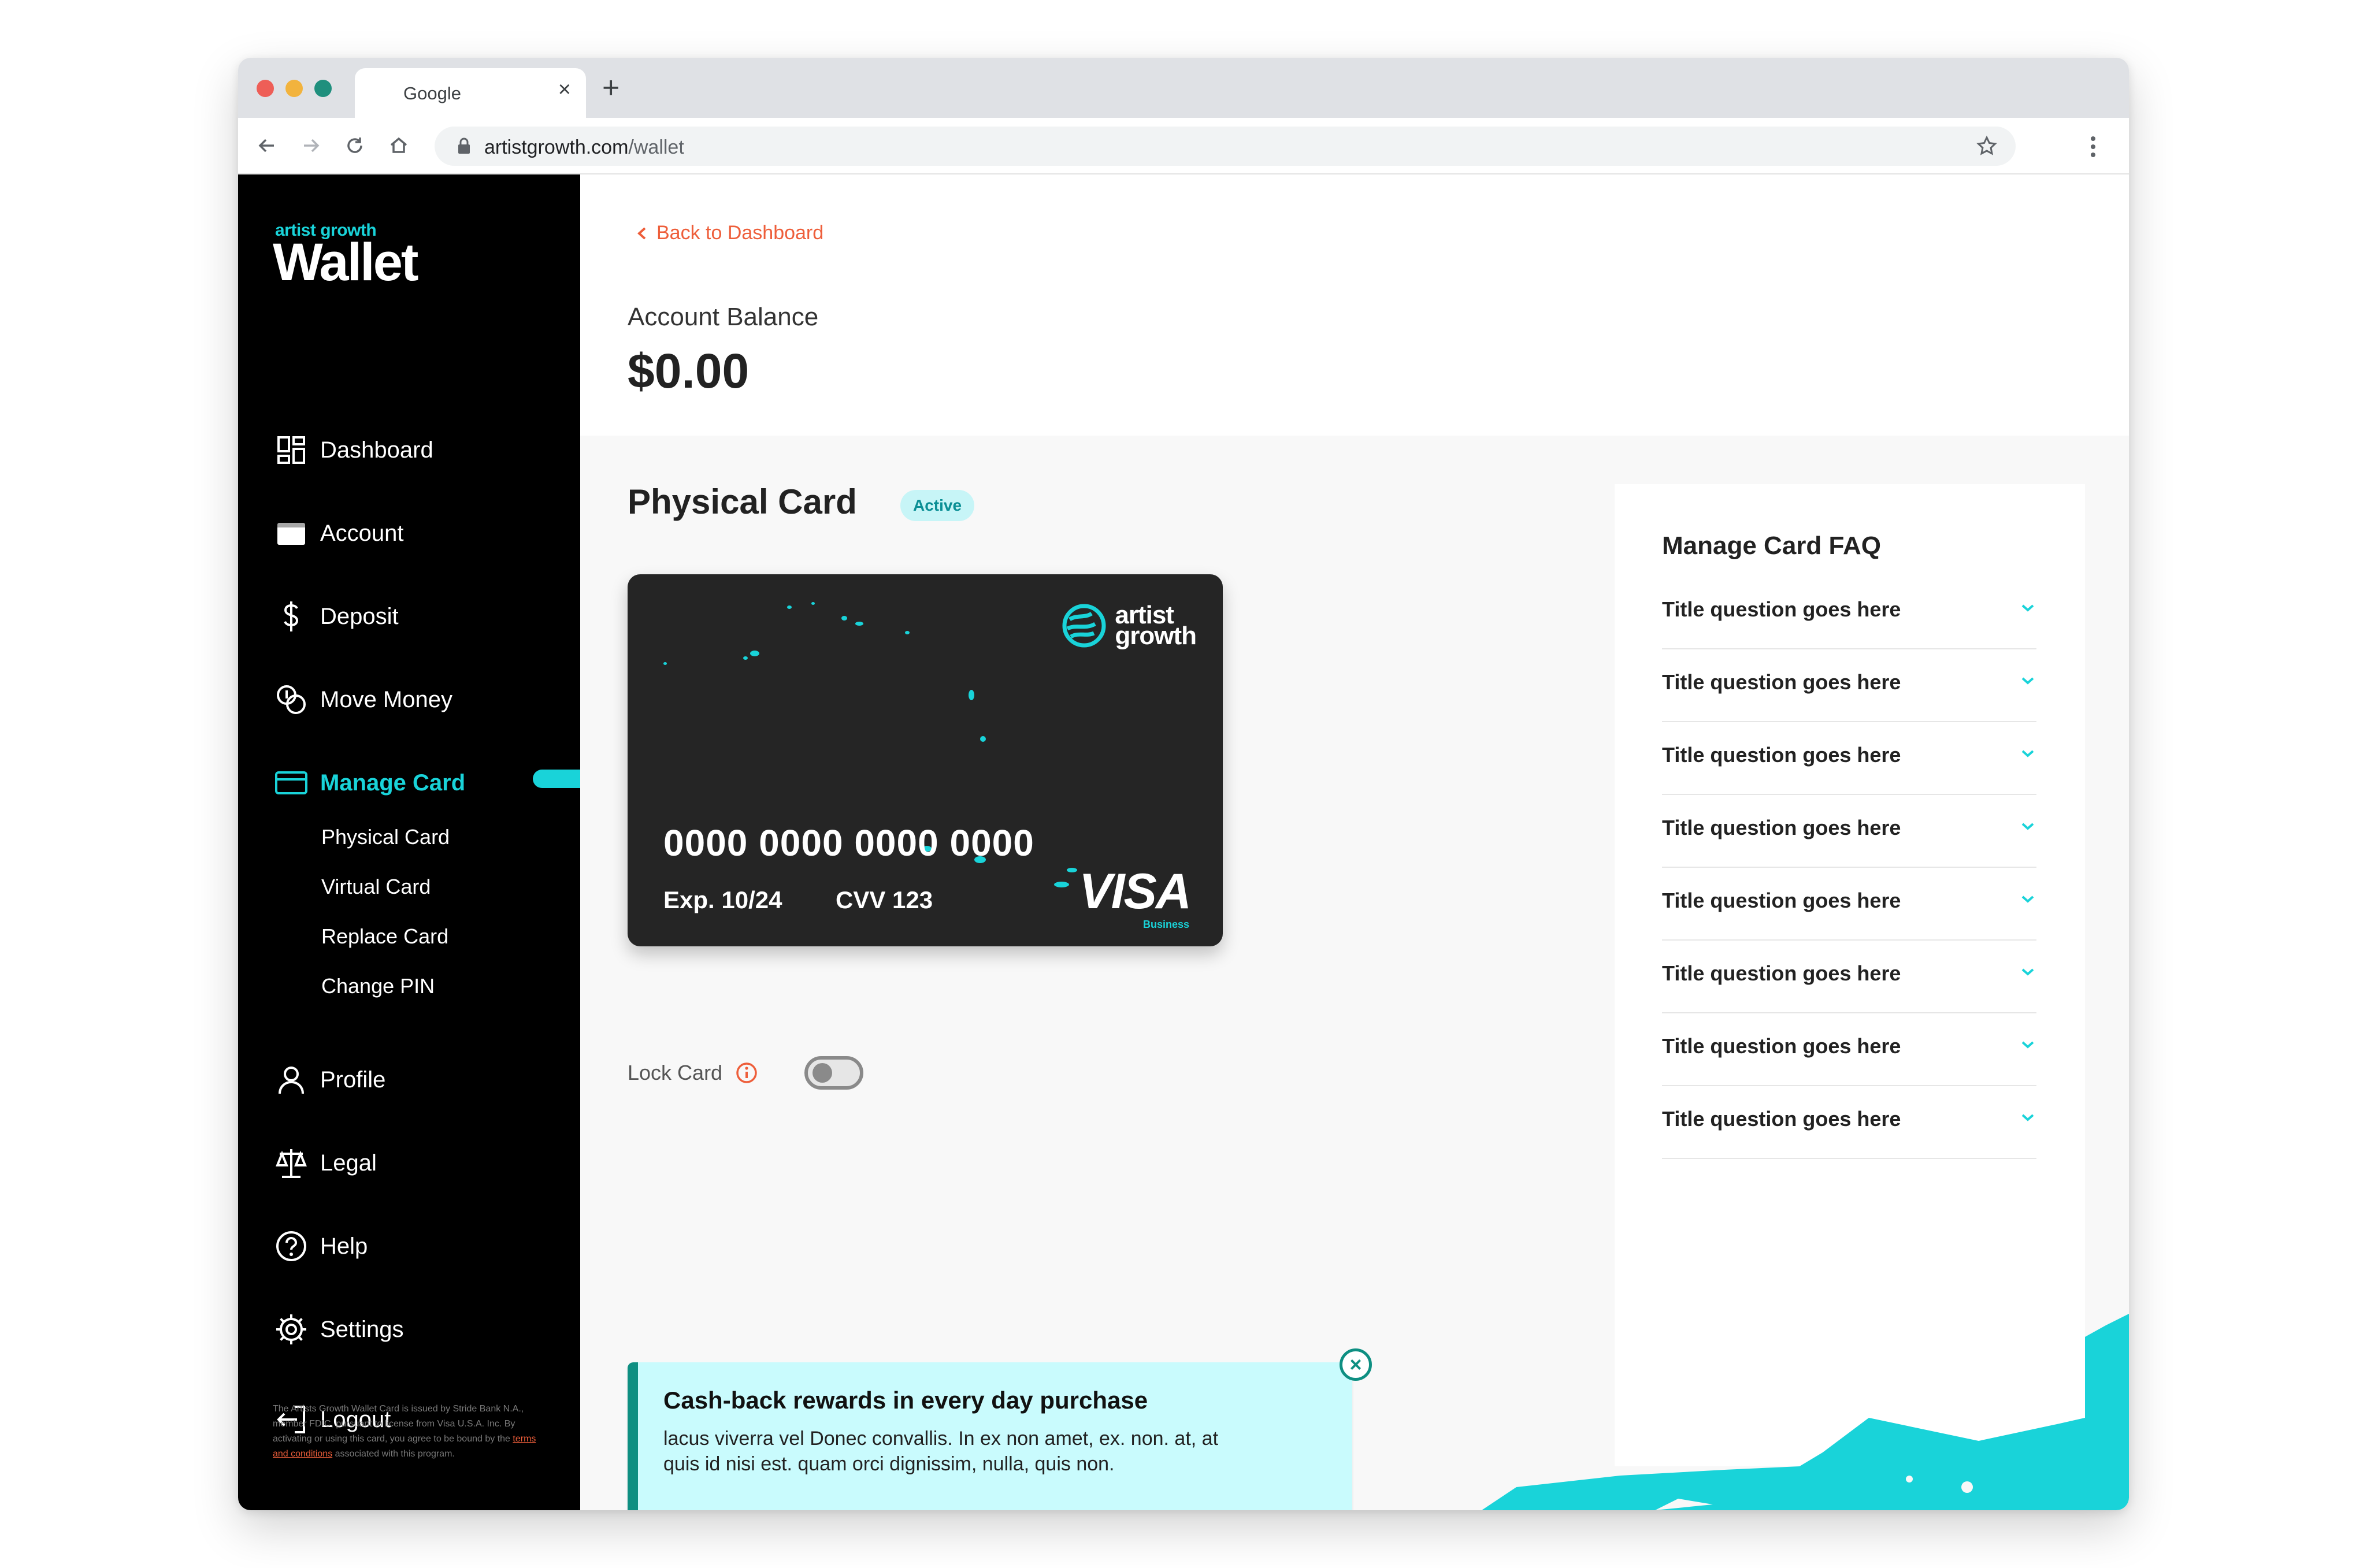  What do you see at coordinates (291, 782) in the screenshot?
I see `card-icon` at bounding box center [291, 782].